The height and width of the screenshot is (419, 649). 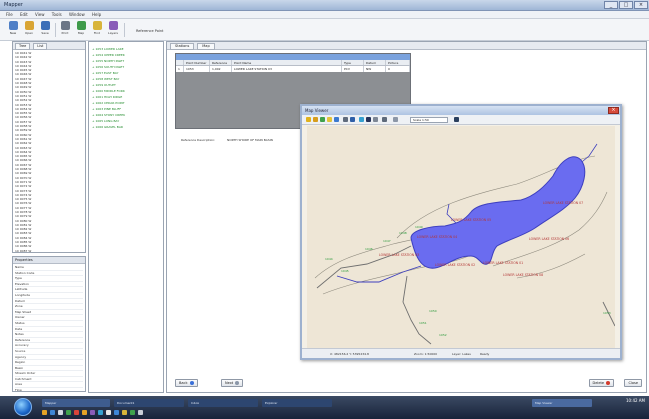 I want to click on map-station-label: LOWER LAKE STATION 04, so click(x=437, y=237).